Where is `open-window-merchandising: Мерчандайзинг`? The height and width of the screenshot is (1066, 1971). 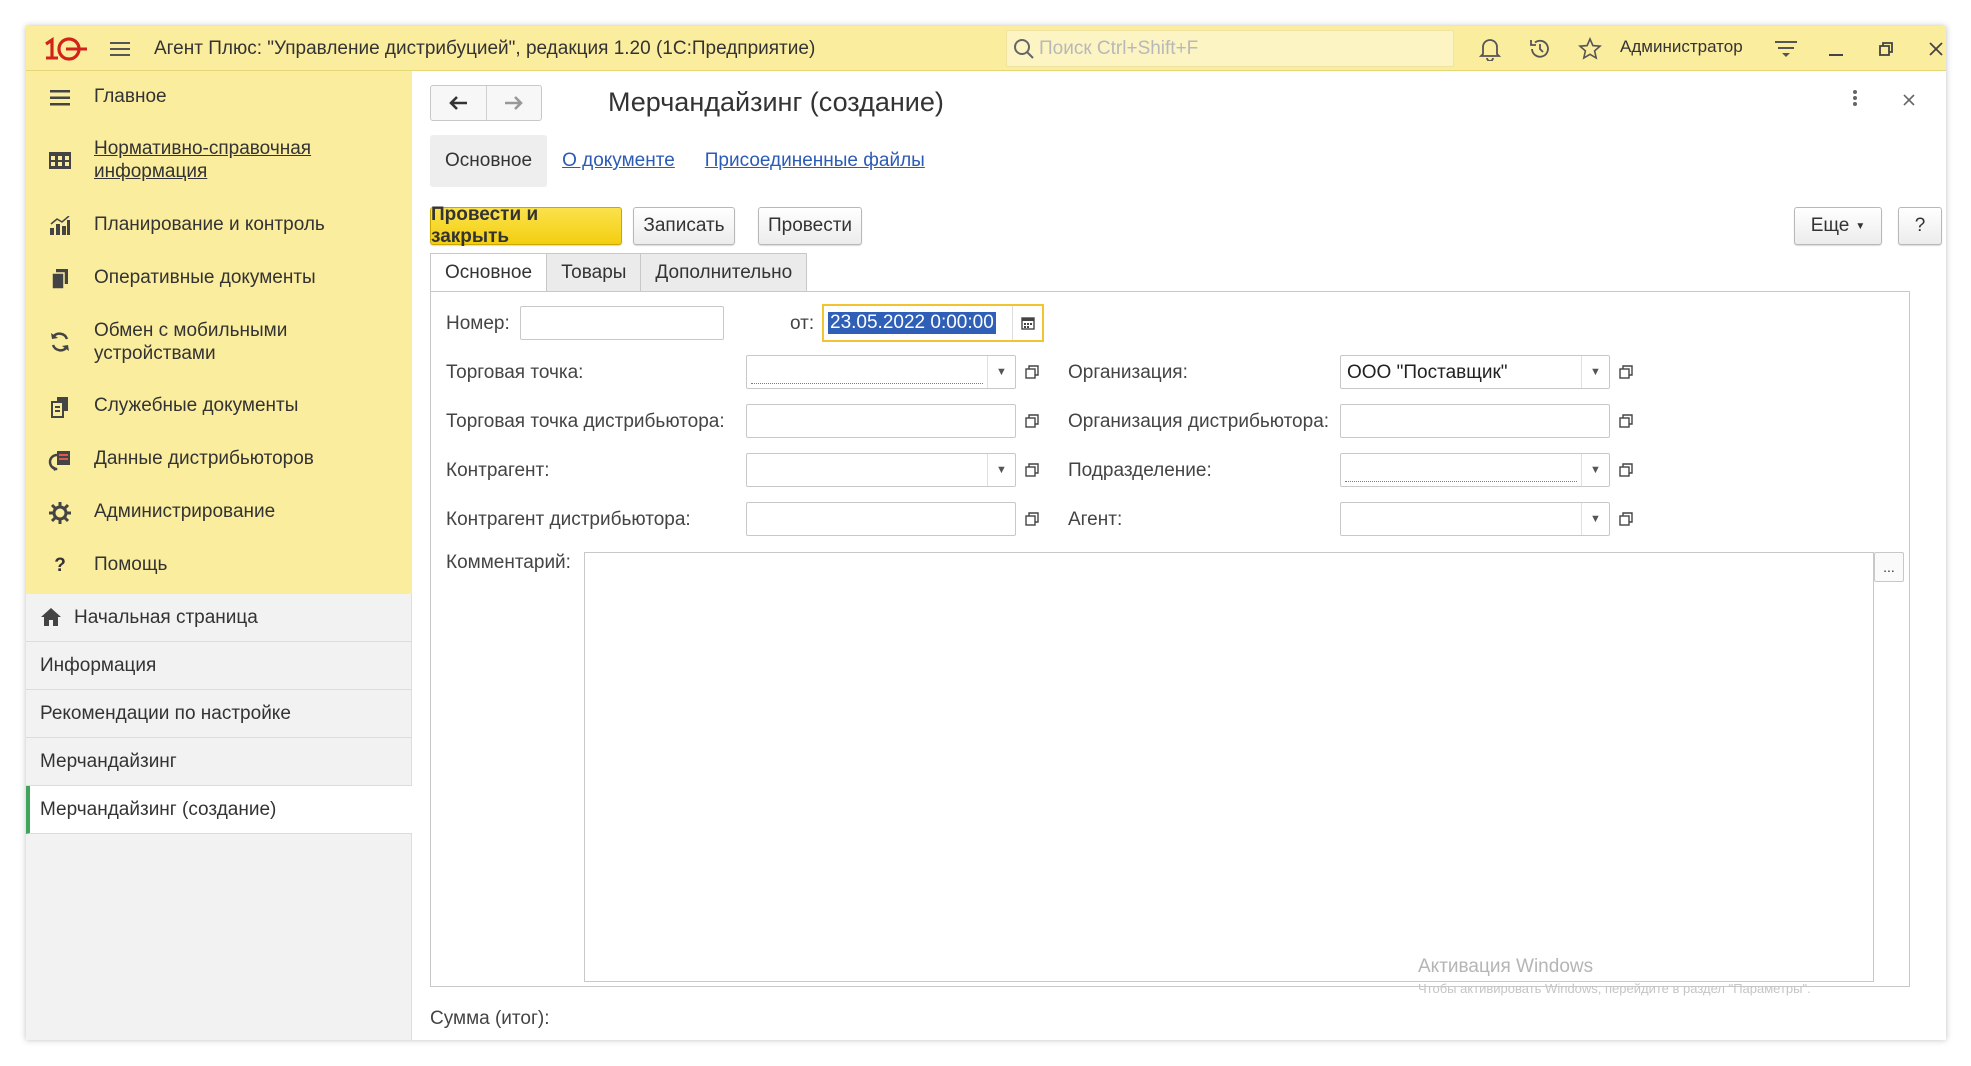 open-window-merchandising: Мерчандайзинг is located at coordinates (219, 762).